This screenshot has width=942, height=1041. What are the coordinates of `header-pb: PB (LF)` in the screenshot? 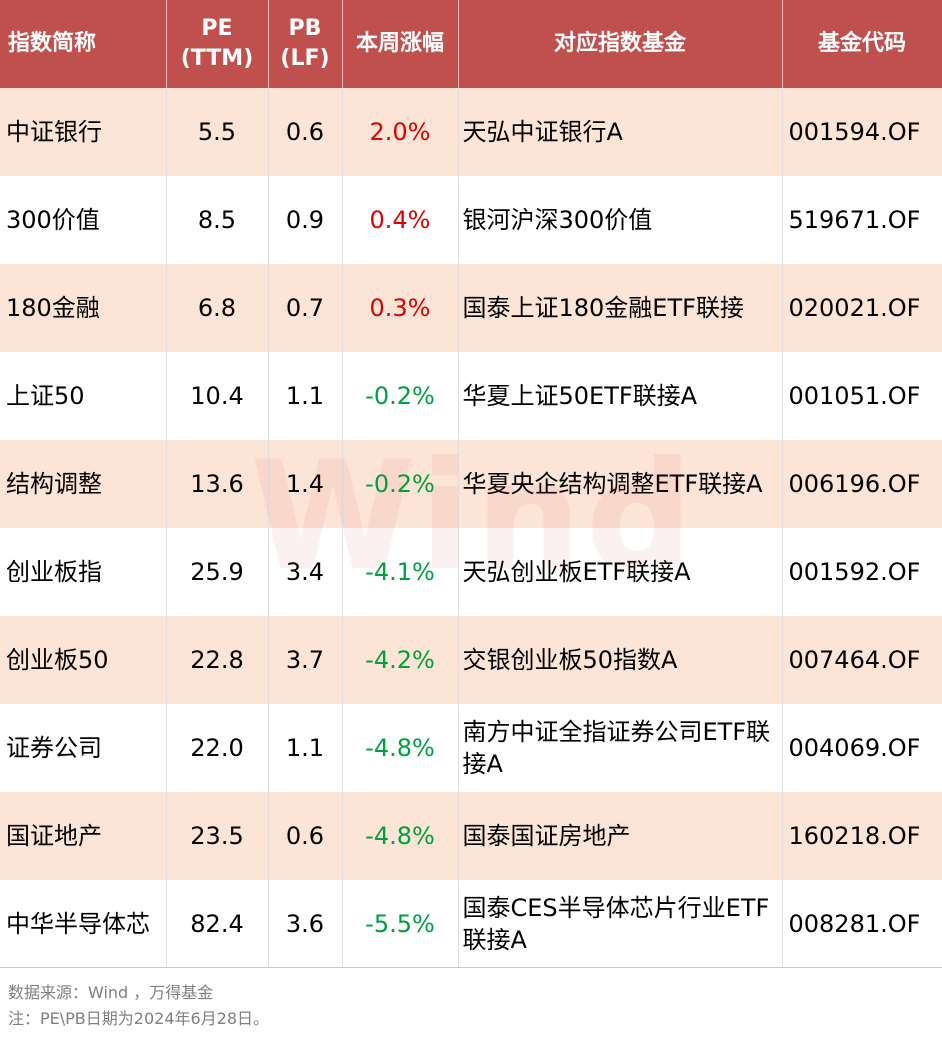 It's located at (305, 44).